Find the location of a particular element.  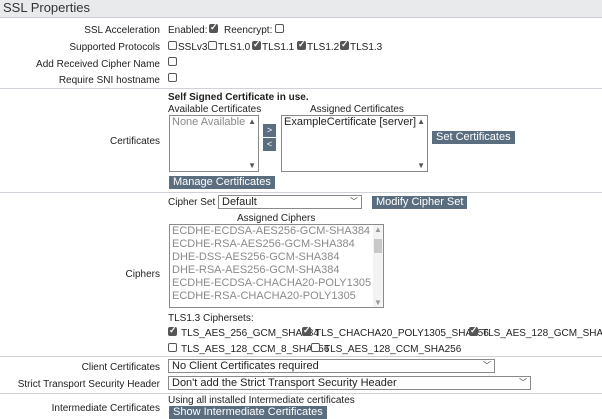

tls-aes-128-ccm8-checkbox is located at coordinates (172, 347).